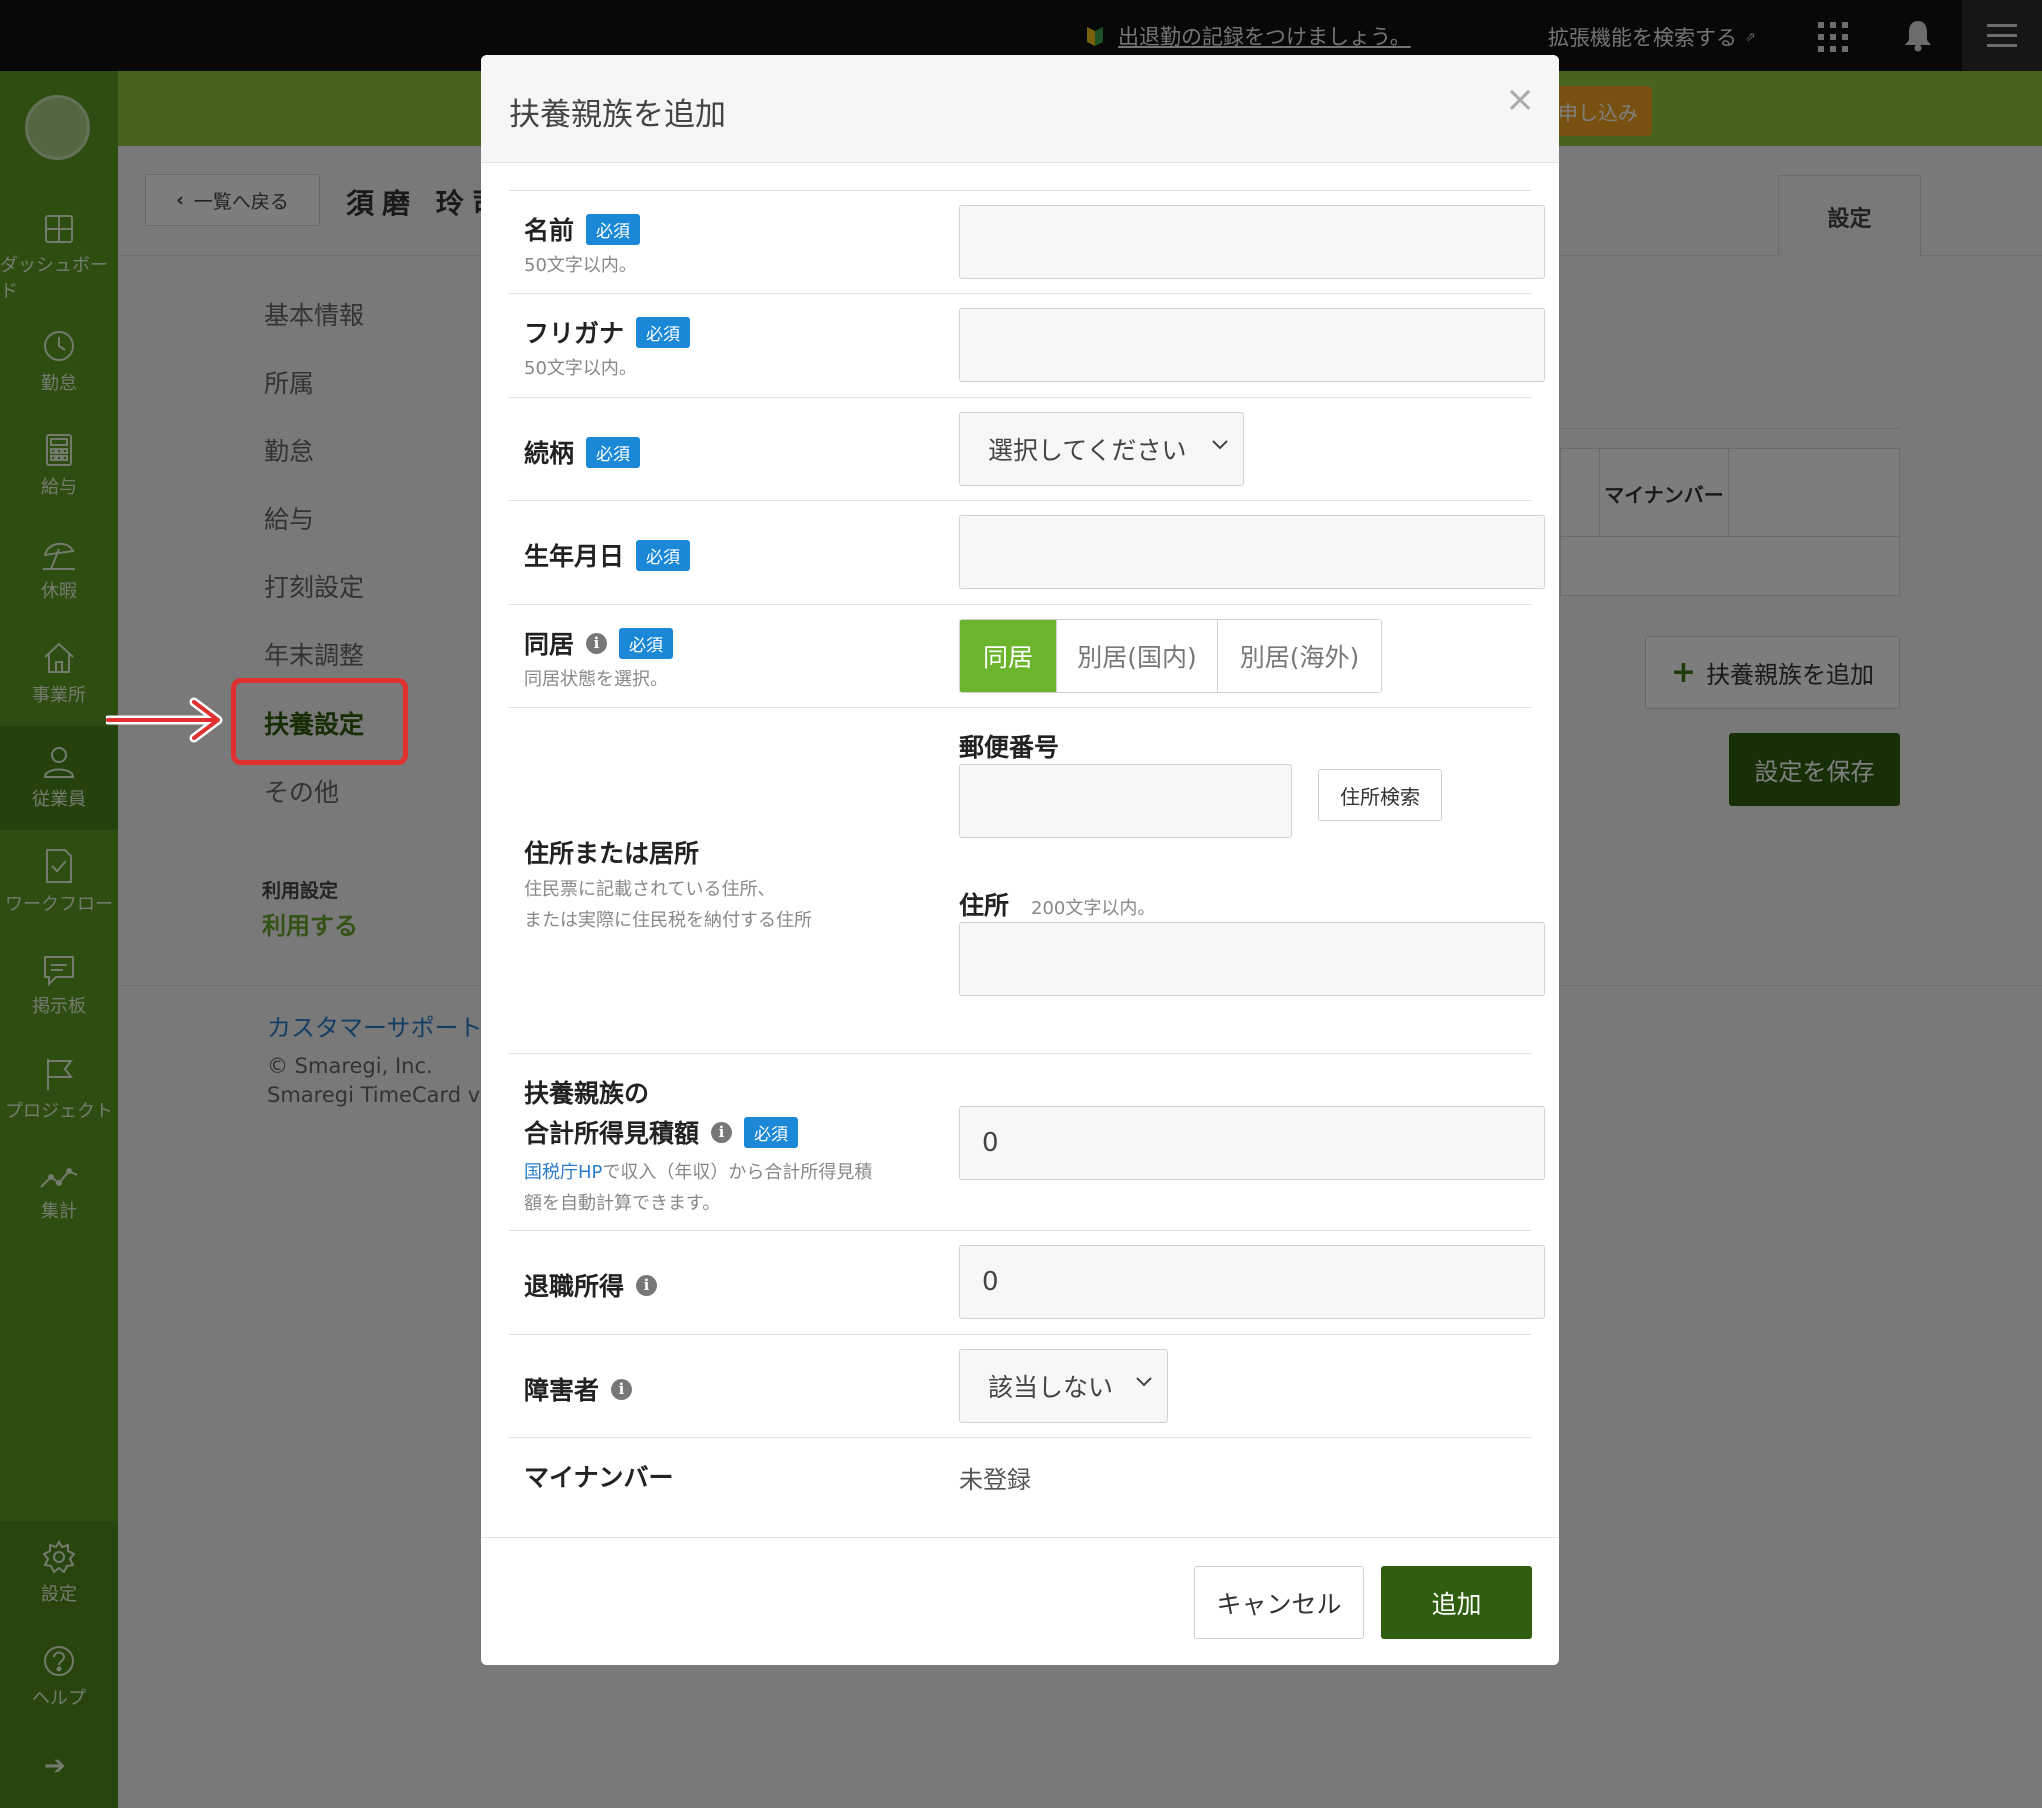  I want to click on income-hint-line2: 額を自動計算できます。, so click(622, 1203).